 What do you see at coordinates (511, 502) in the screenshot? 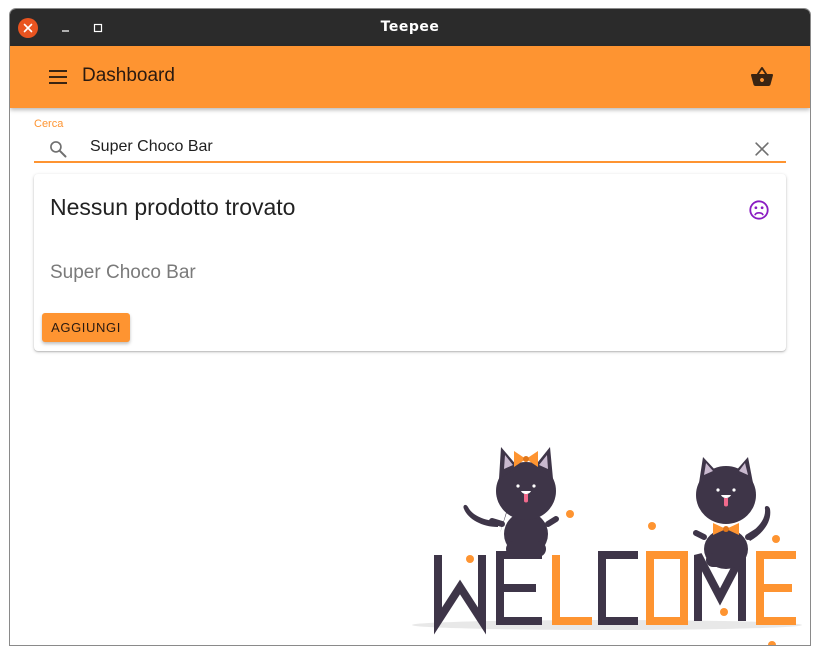
I see `cat-left` at bounding box center [511, 502].